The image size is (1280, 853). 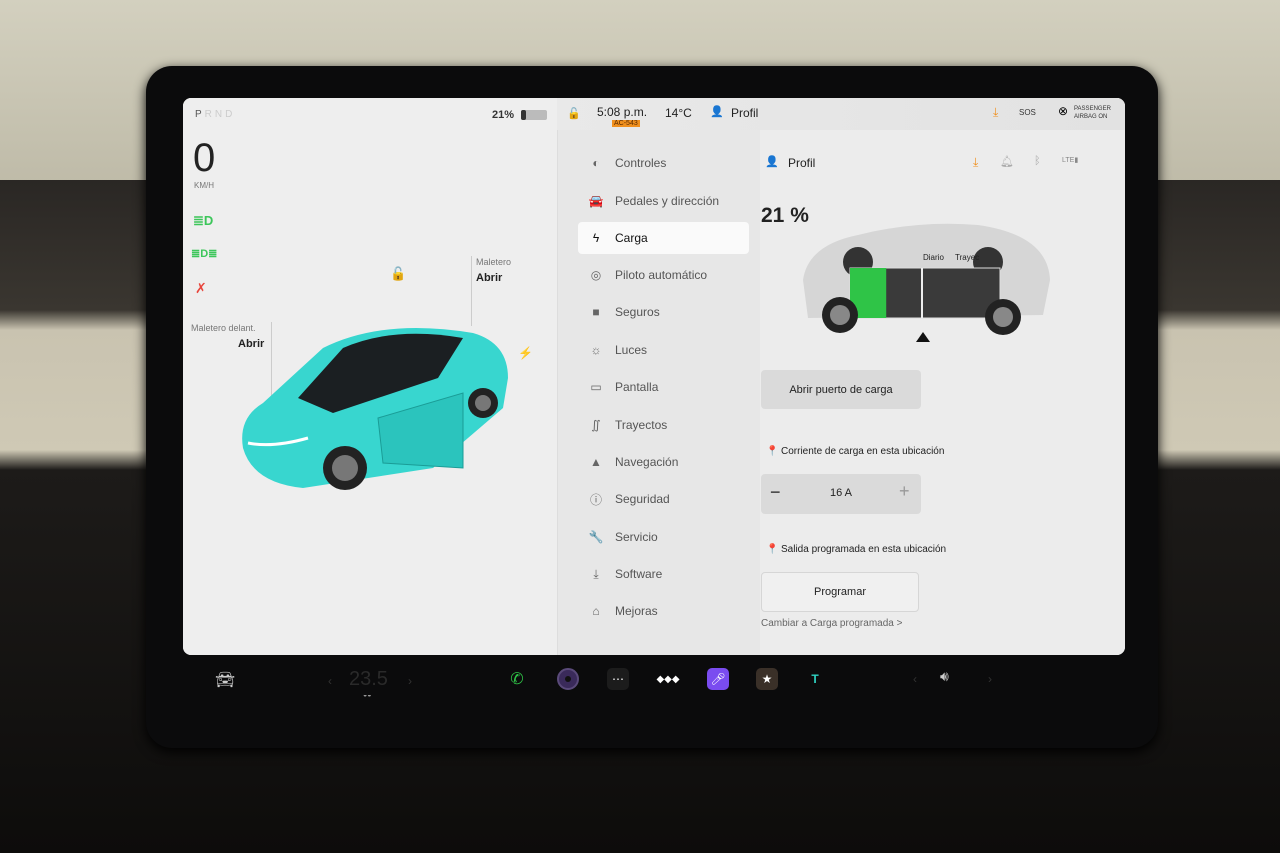 What do you see at coordinates (596, 238) in the screenshot?
I see `bolt-icon: ϟ` at bounding box center [596, 238].